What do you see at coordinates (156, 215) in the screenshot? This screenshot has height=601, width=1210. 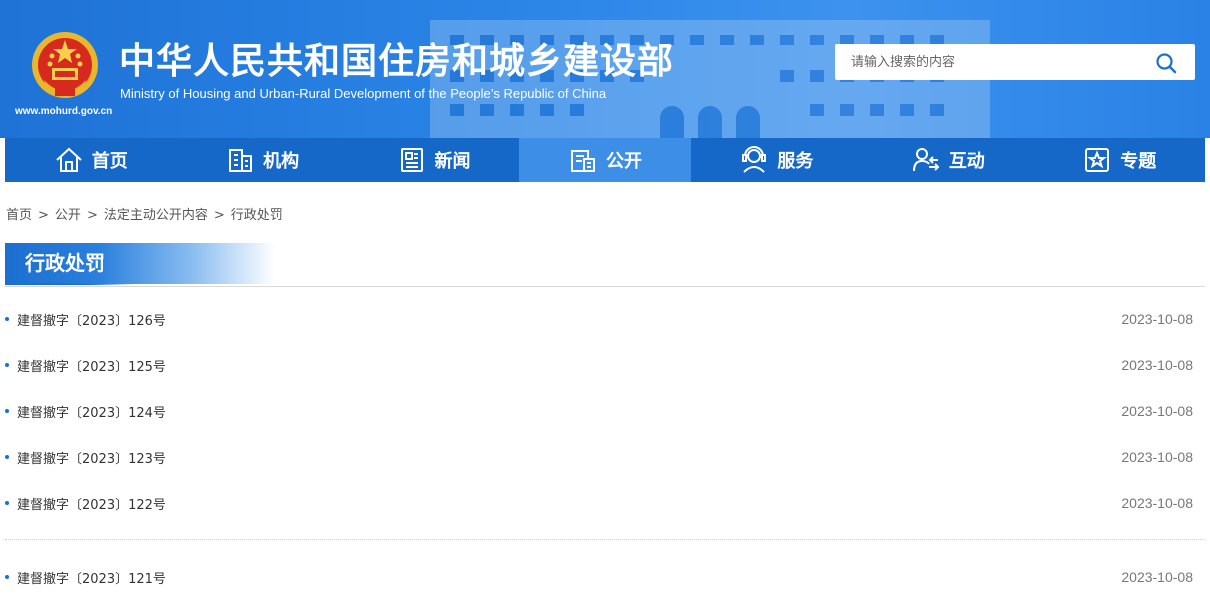 I see `breadcrumb-statutory-content: 法定主动公开内容` at bounding box center [156, 215].